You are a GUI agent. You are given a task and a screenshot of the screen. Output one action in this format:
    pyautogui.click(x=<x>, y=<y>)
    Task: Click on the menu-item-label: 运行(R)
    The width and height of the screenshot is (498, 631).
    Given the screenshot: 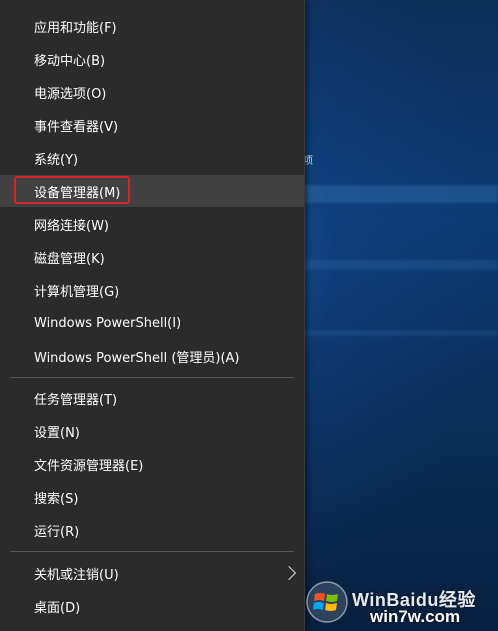 What is the action you would take?
    pyautogui.click(x=57, y=532)
    